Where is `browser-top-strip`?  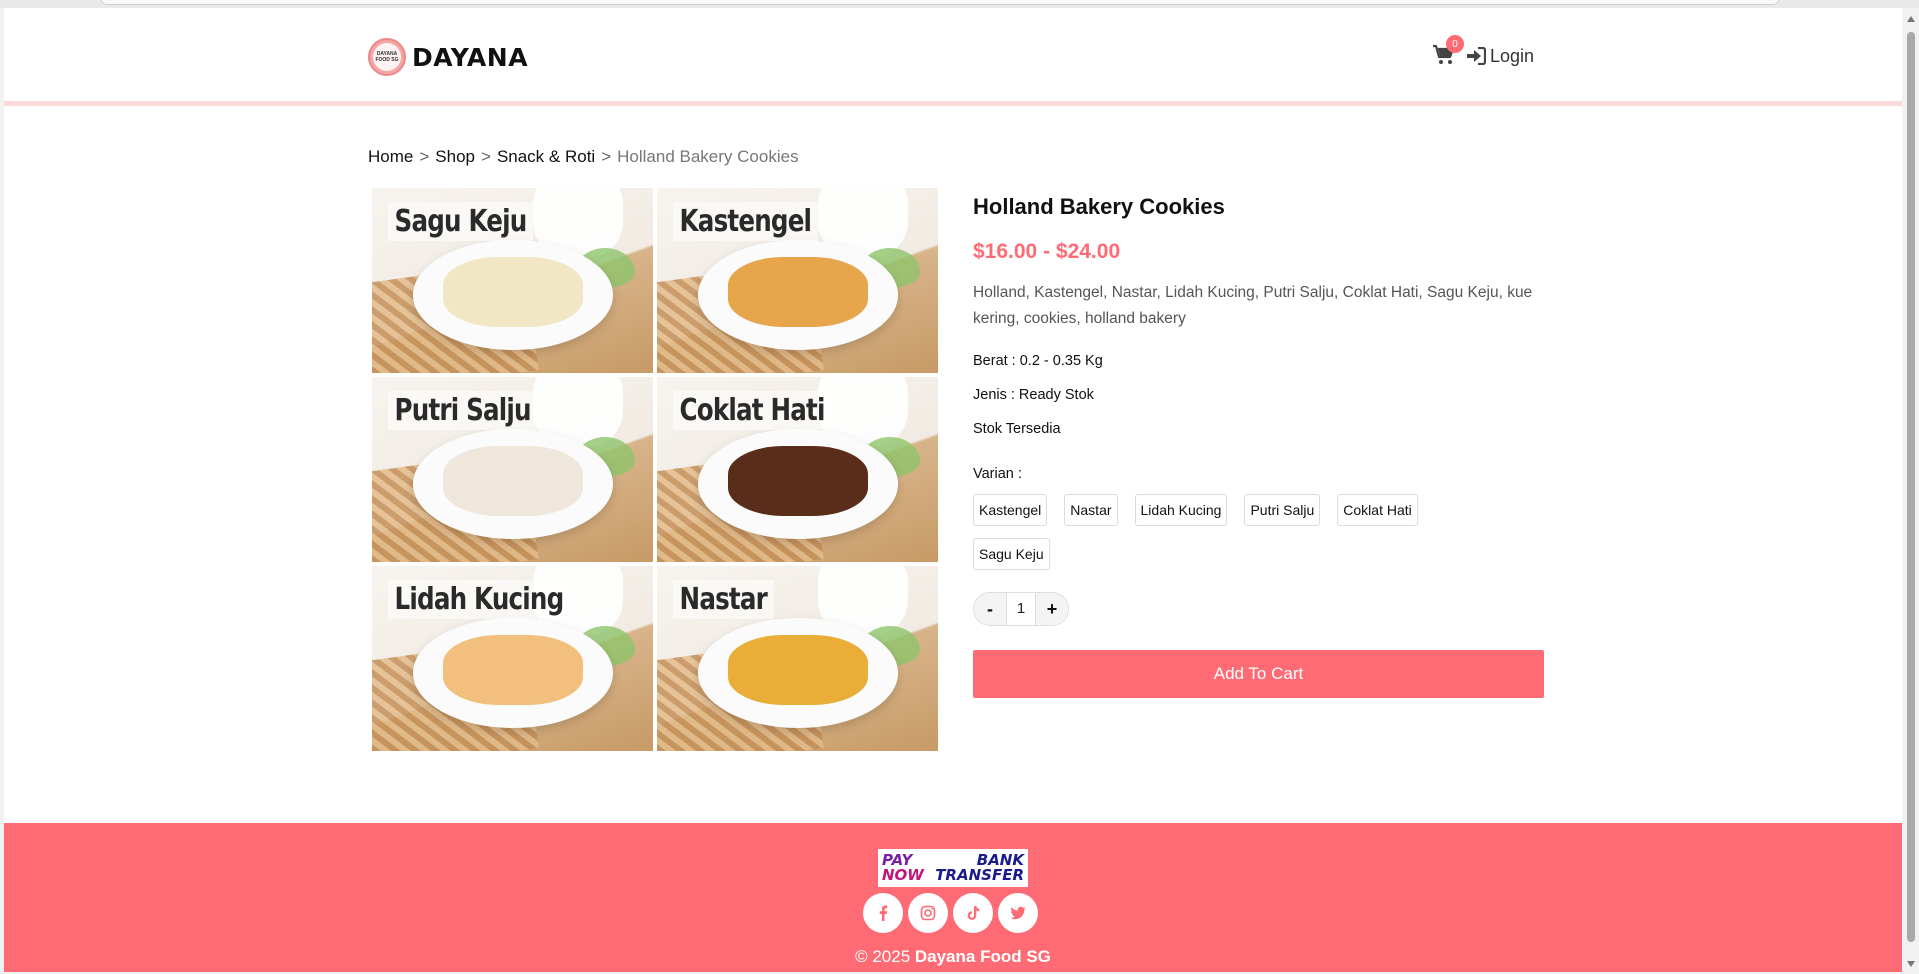
browser-top-strip is located at coordinates (959, 4).